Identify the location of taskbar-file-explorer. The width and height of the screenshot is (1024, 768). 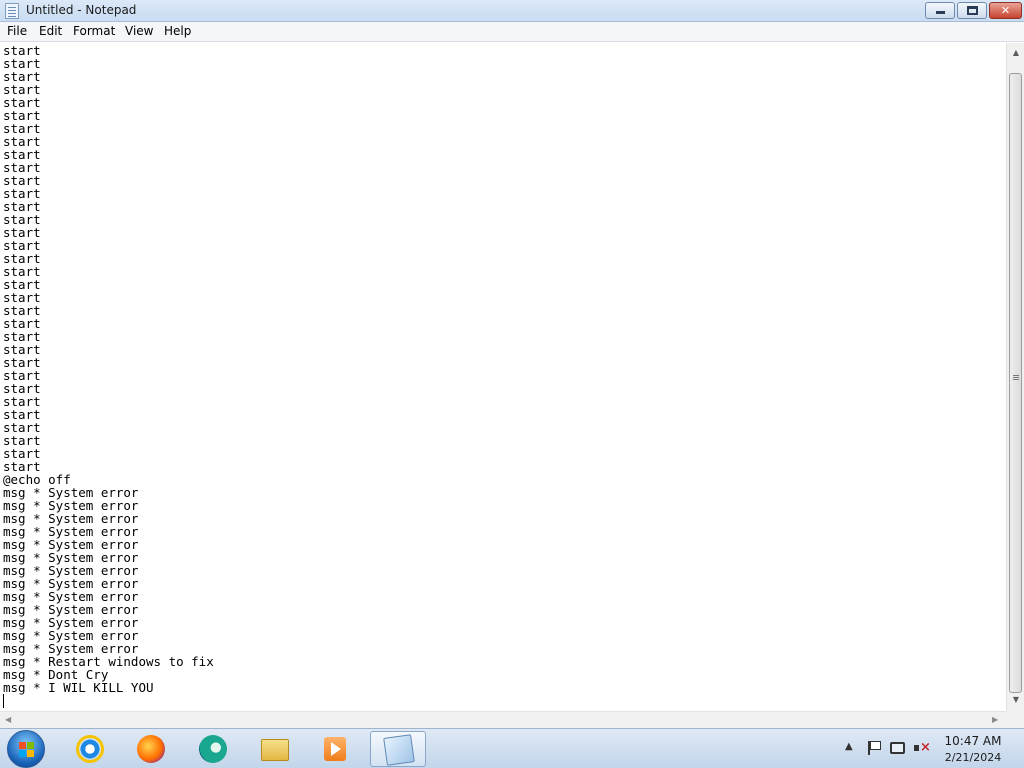
(275, 749).